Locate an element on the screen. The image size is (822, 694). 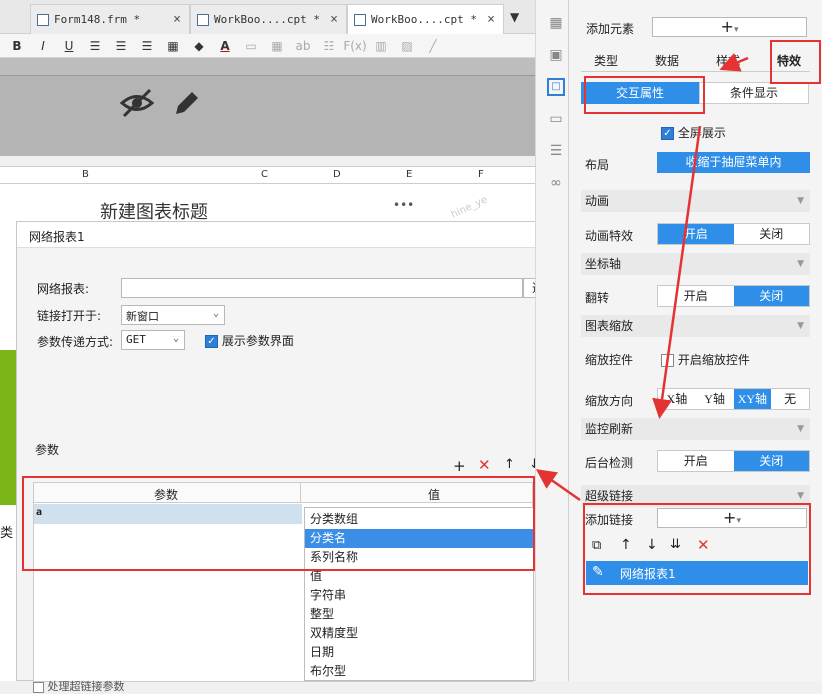
hint-checkbox is located at coordinates (38, 687).